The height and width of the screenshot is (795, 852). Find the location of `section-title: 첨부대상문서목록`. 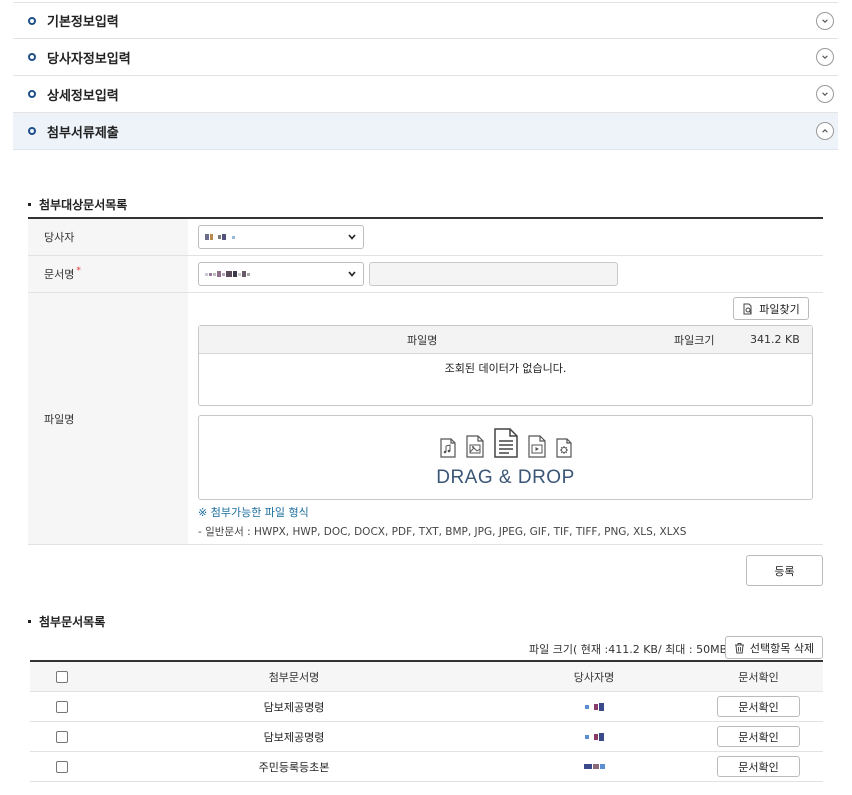

section-title: 첨부대상문서목록 is located at coordinates (83, 205).